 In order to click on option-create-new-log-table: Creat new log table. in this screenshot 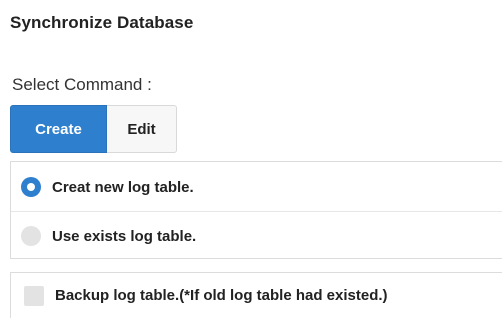, I will do `click(256, 187)`.